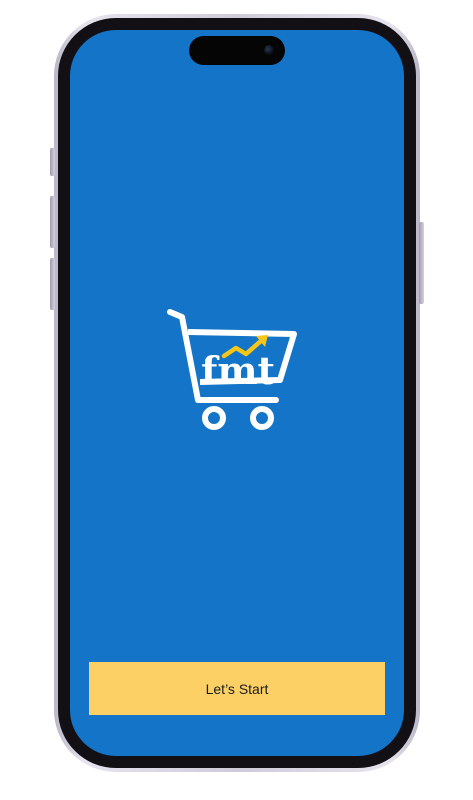  I want to click on dynamic-island, so click(237, 50).